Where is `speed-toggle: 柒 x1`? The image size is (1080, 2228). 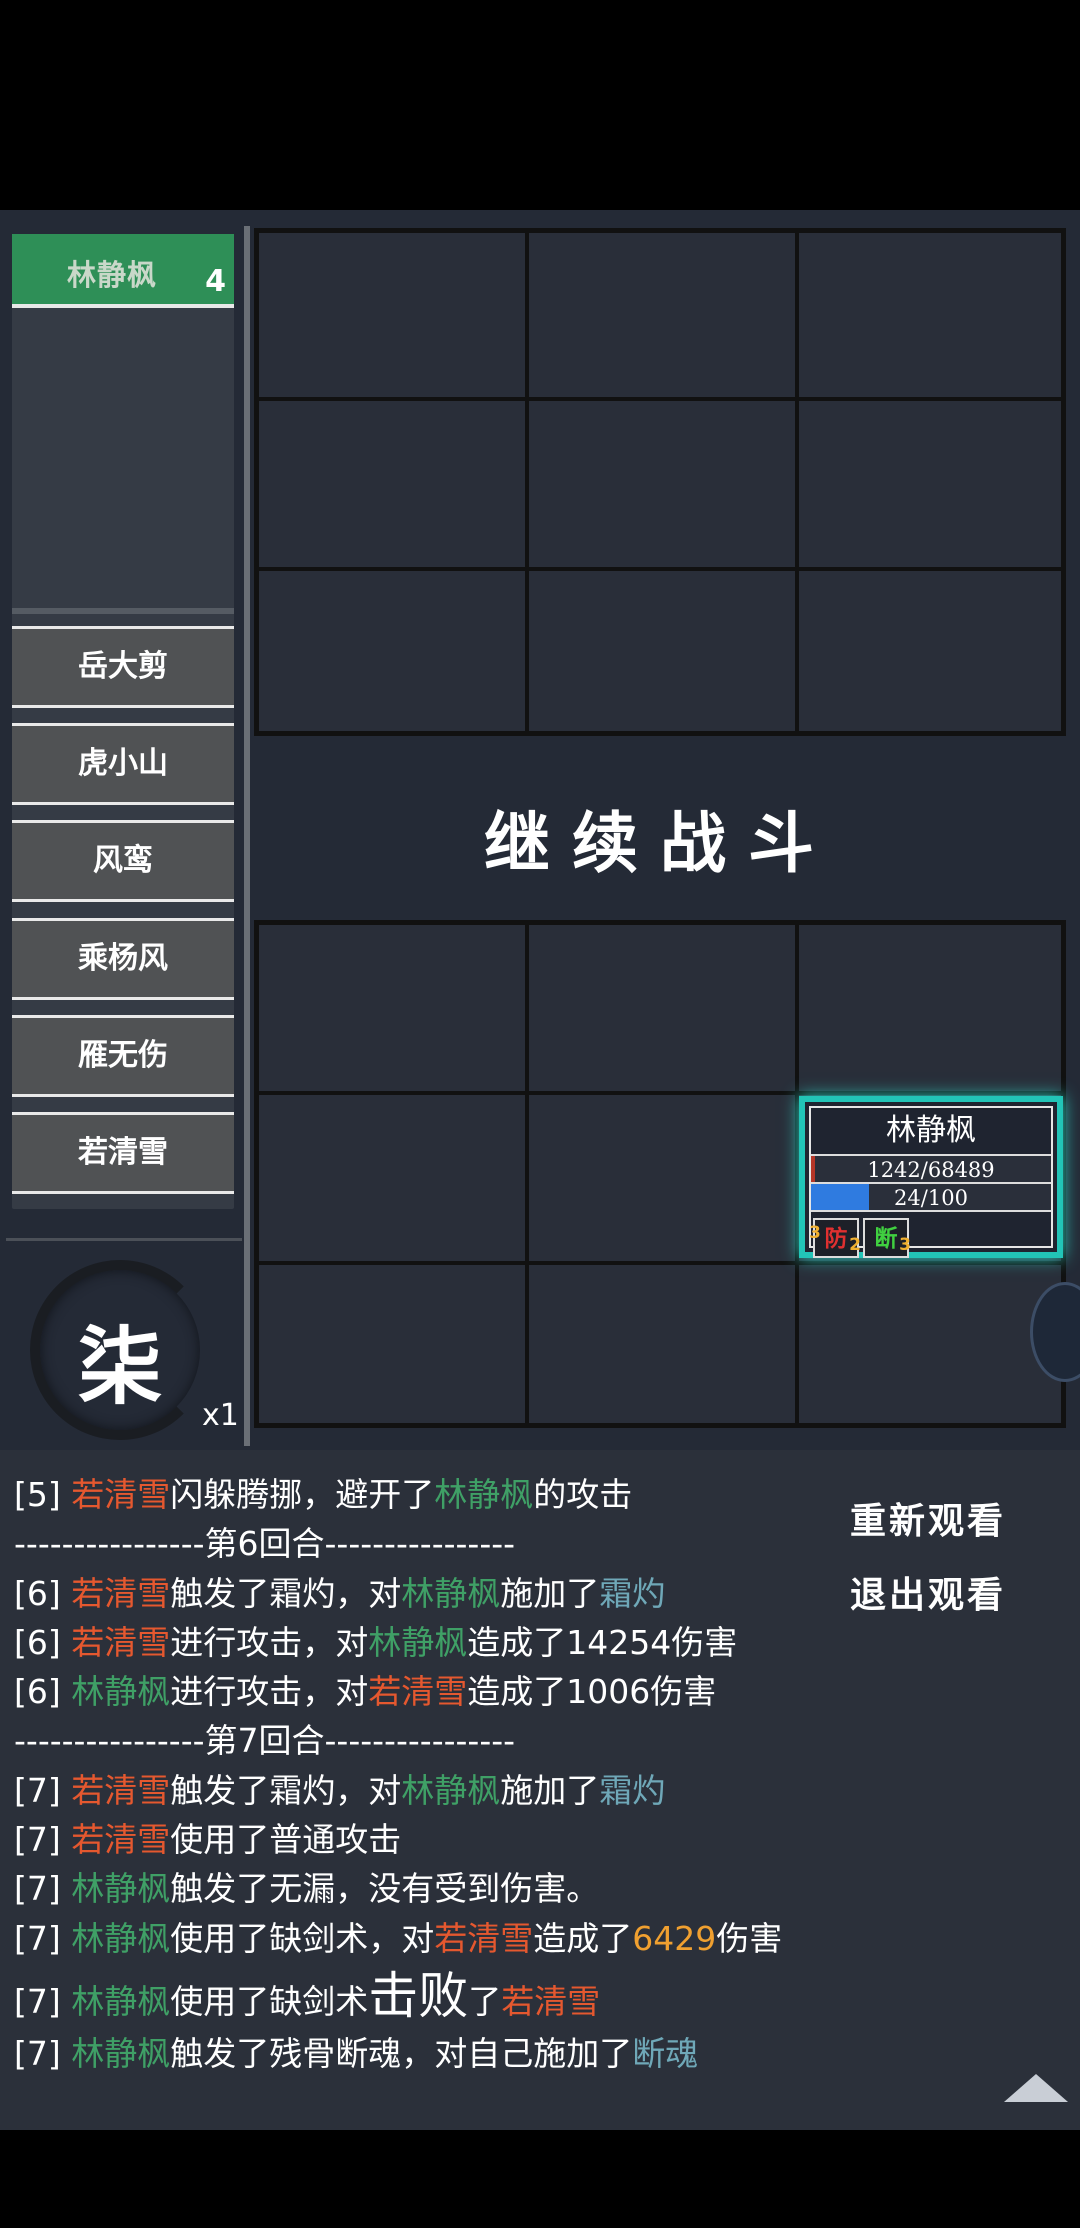 speed-toggle: 柒 x1 is located at coordinates (134, 1350).